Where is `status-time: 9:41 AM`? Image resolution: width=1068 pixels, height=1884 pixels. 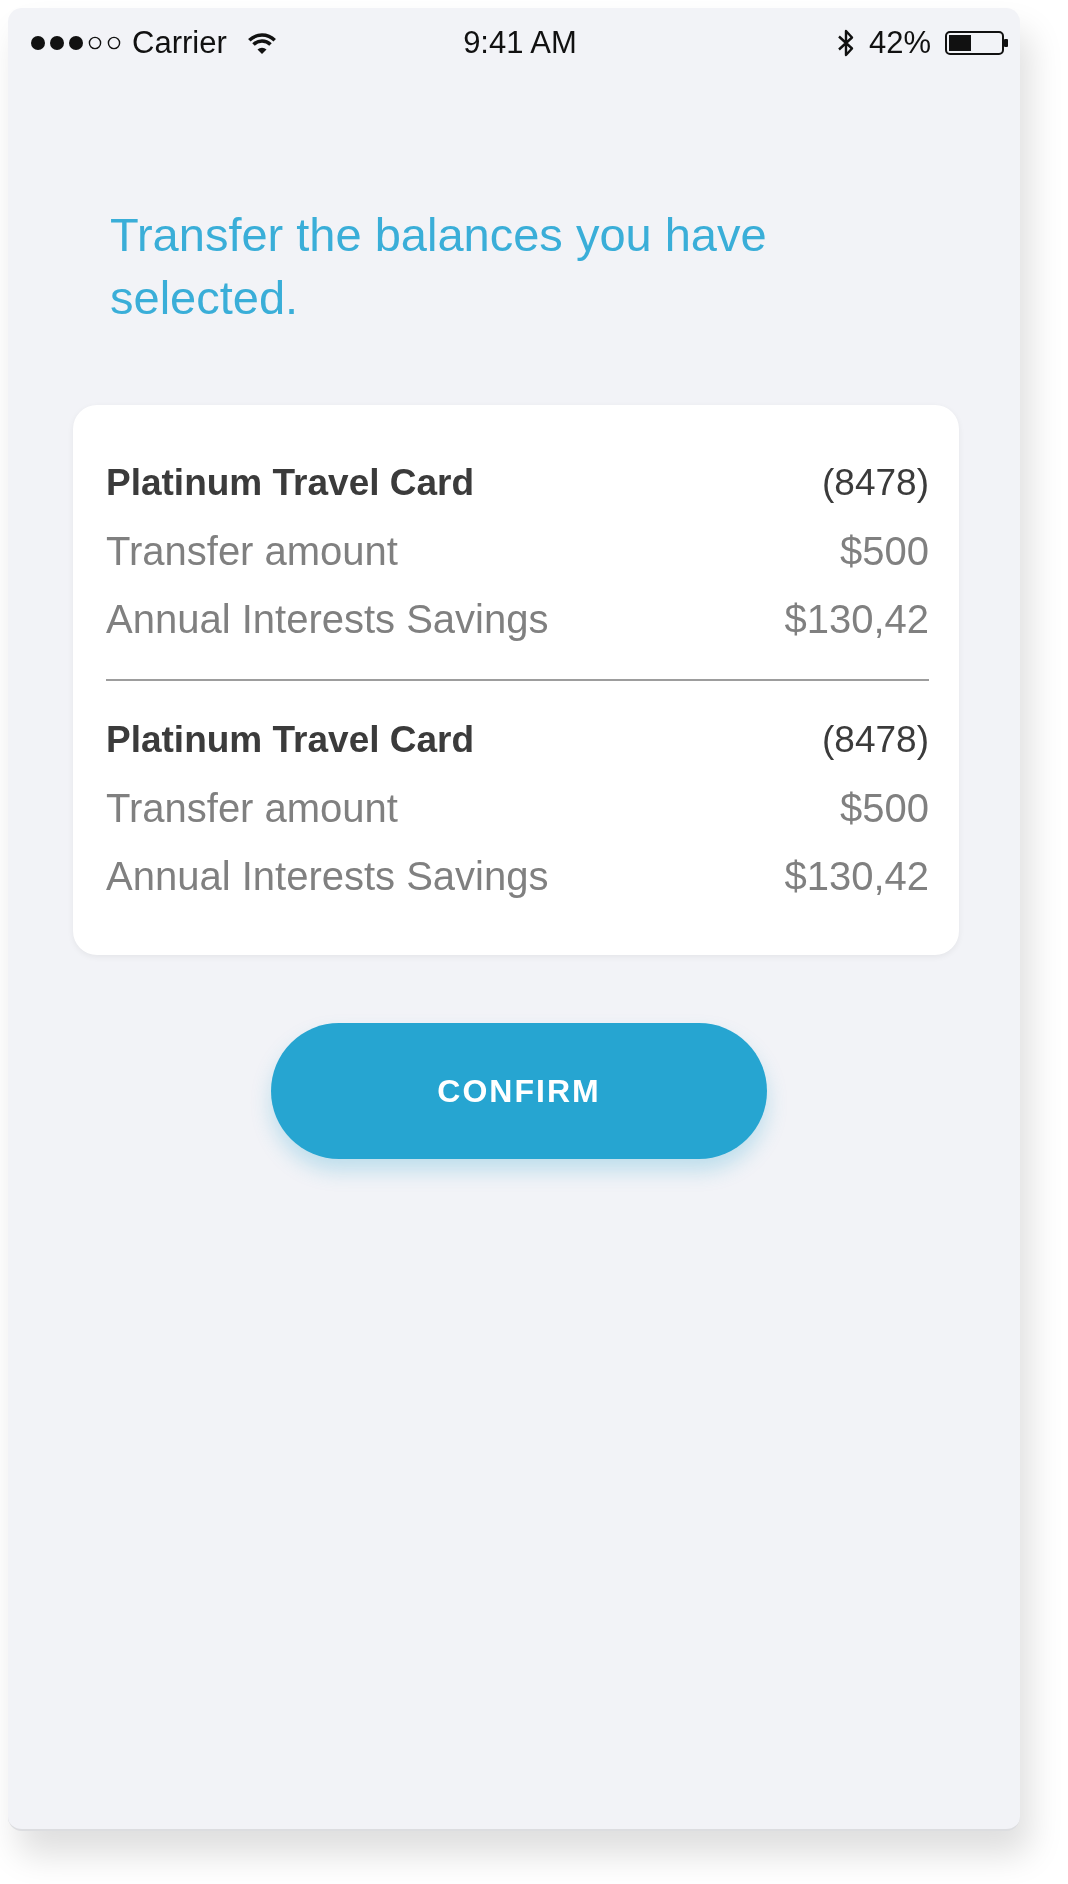 status-time: 9:41 AM is located at coordinates (520, 43).